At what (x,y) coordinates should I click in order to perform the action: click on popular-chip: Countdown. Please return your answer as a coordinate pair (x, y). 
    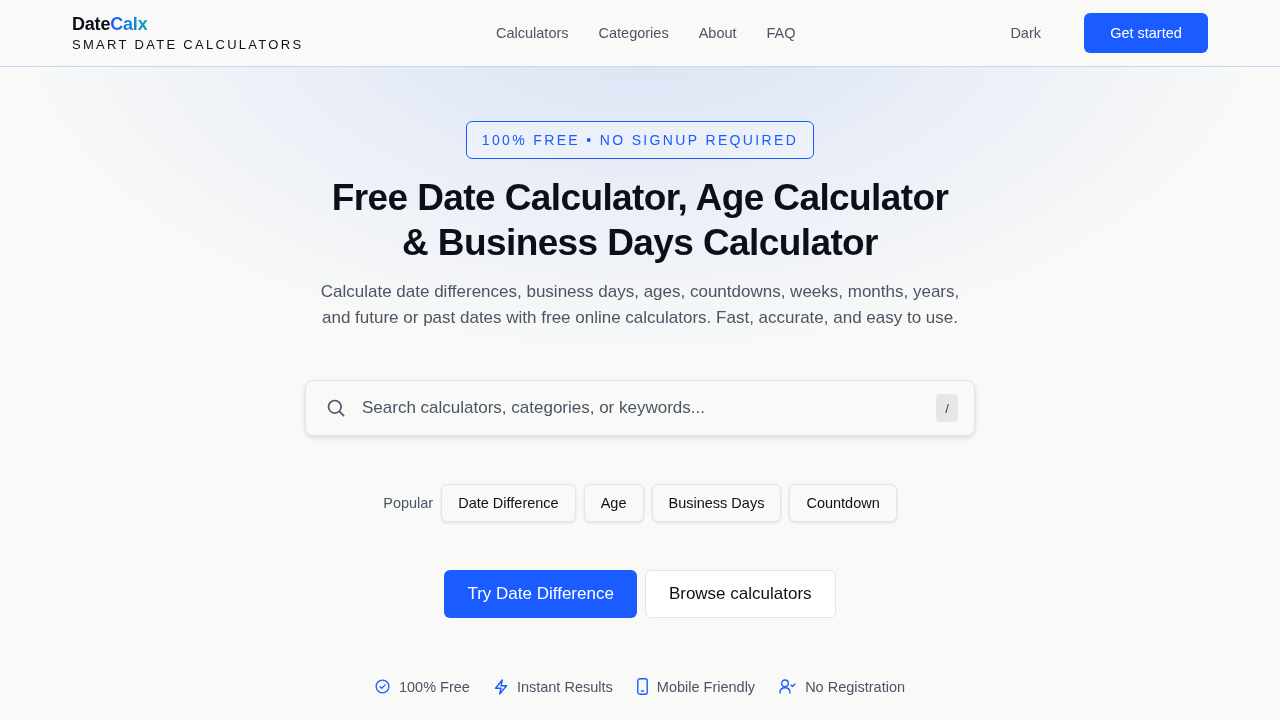
    Looking at the image, I should click on (843, 503).